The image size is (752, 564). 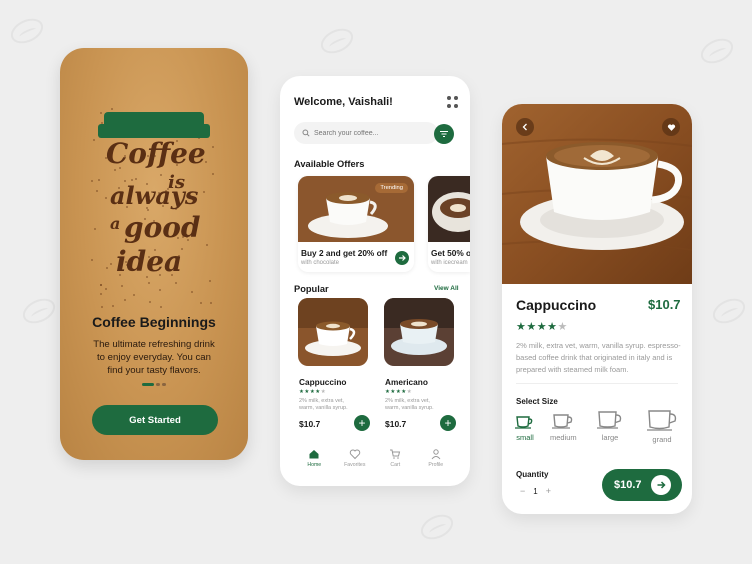 What do you see at coordinates (535, 491) in the screenshot?
I see `quantity-value: 1` at bounding box center [535, 491].